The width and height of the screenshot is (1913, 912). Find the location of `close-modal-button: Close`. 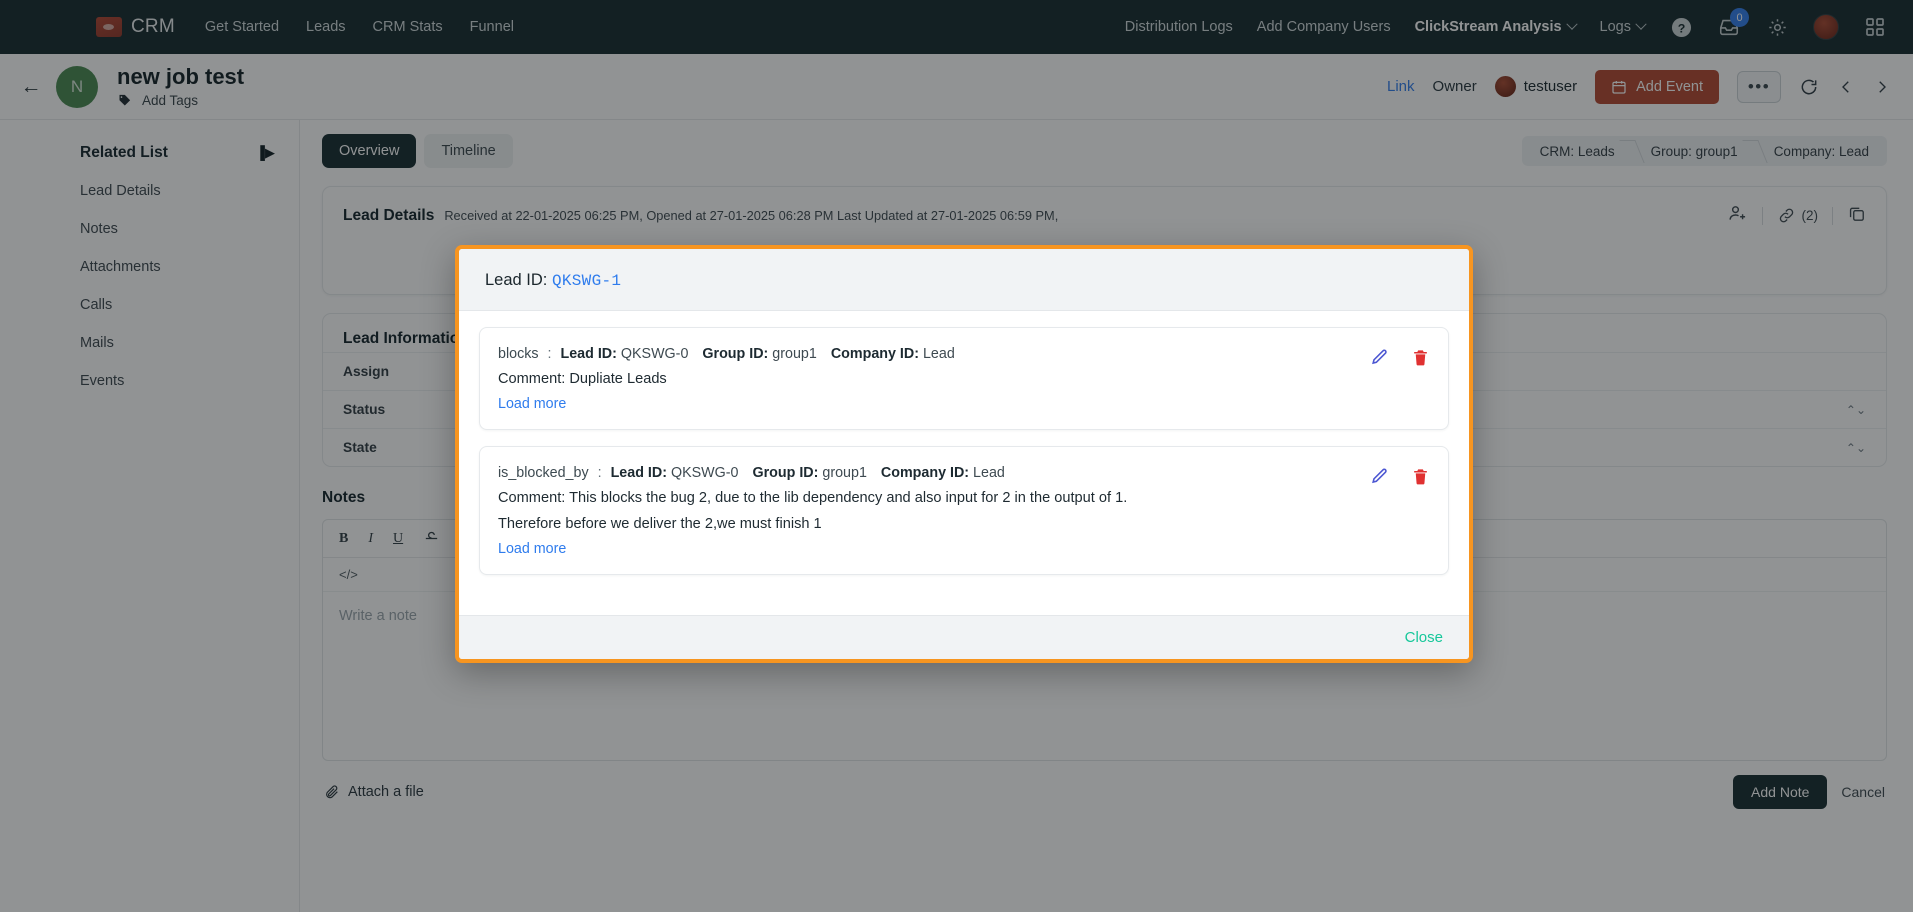

close-modal-button: Close is located at coordinates (1424, 637).